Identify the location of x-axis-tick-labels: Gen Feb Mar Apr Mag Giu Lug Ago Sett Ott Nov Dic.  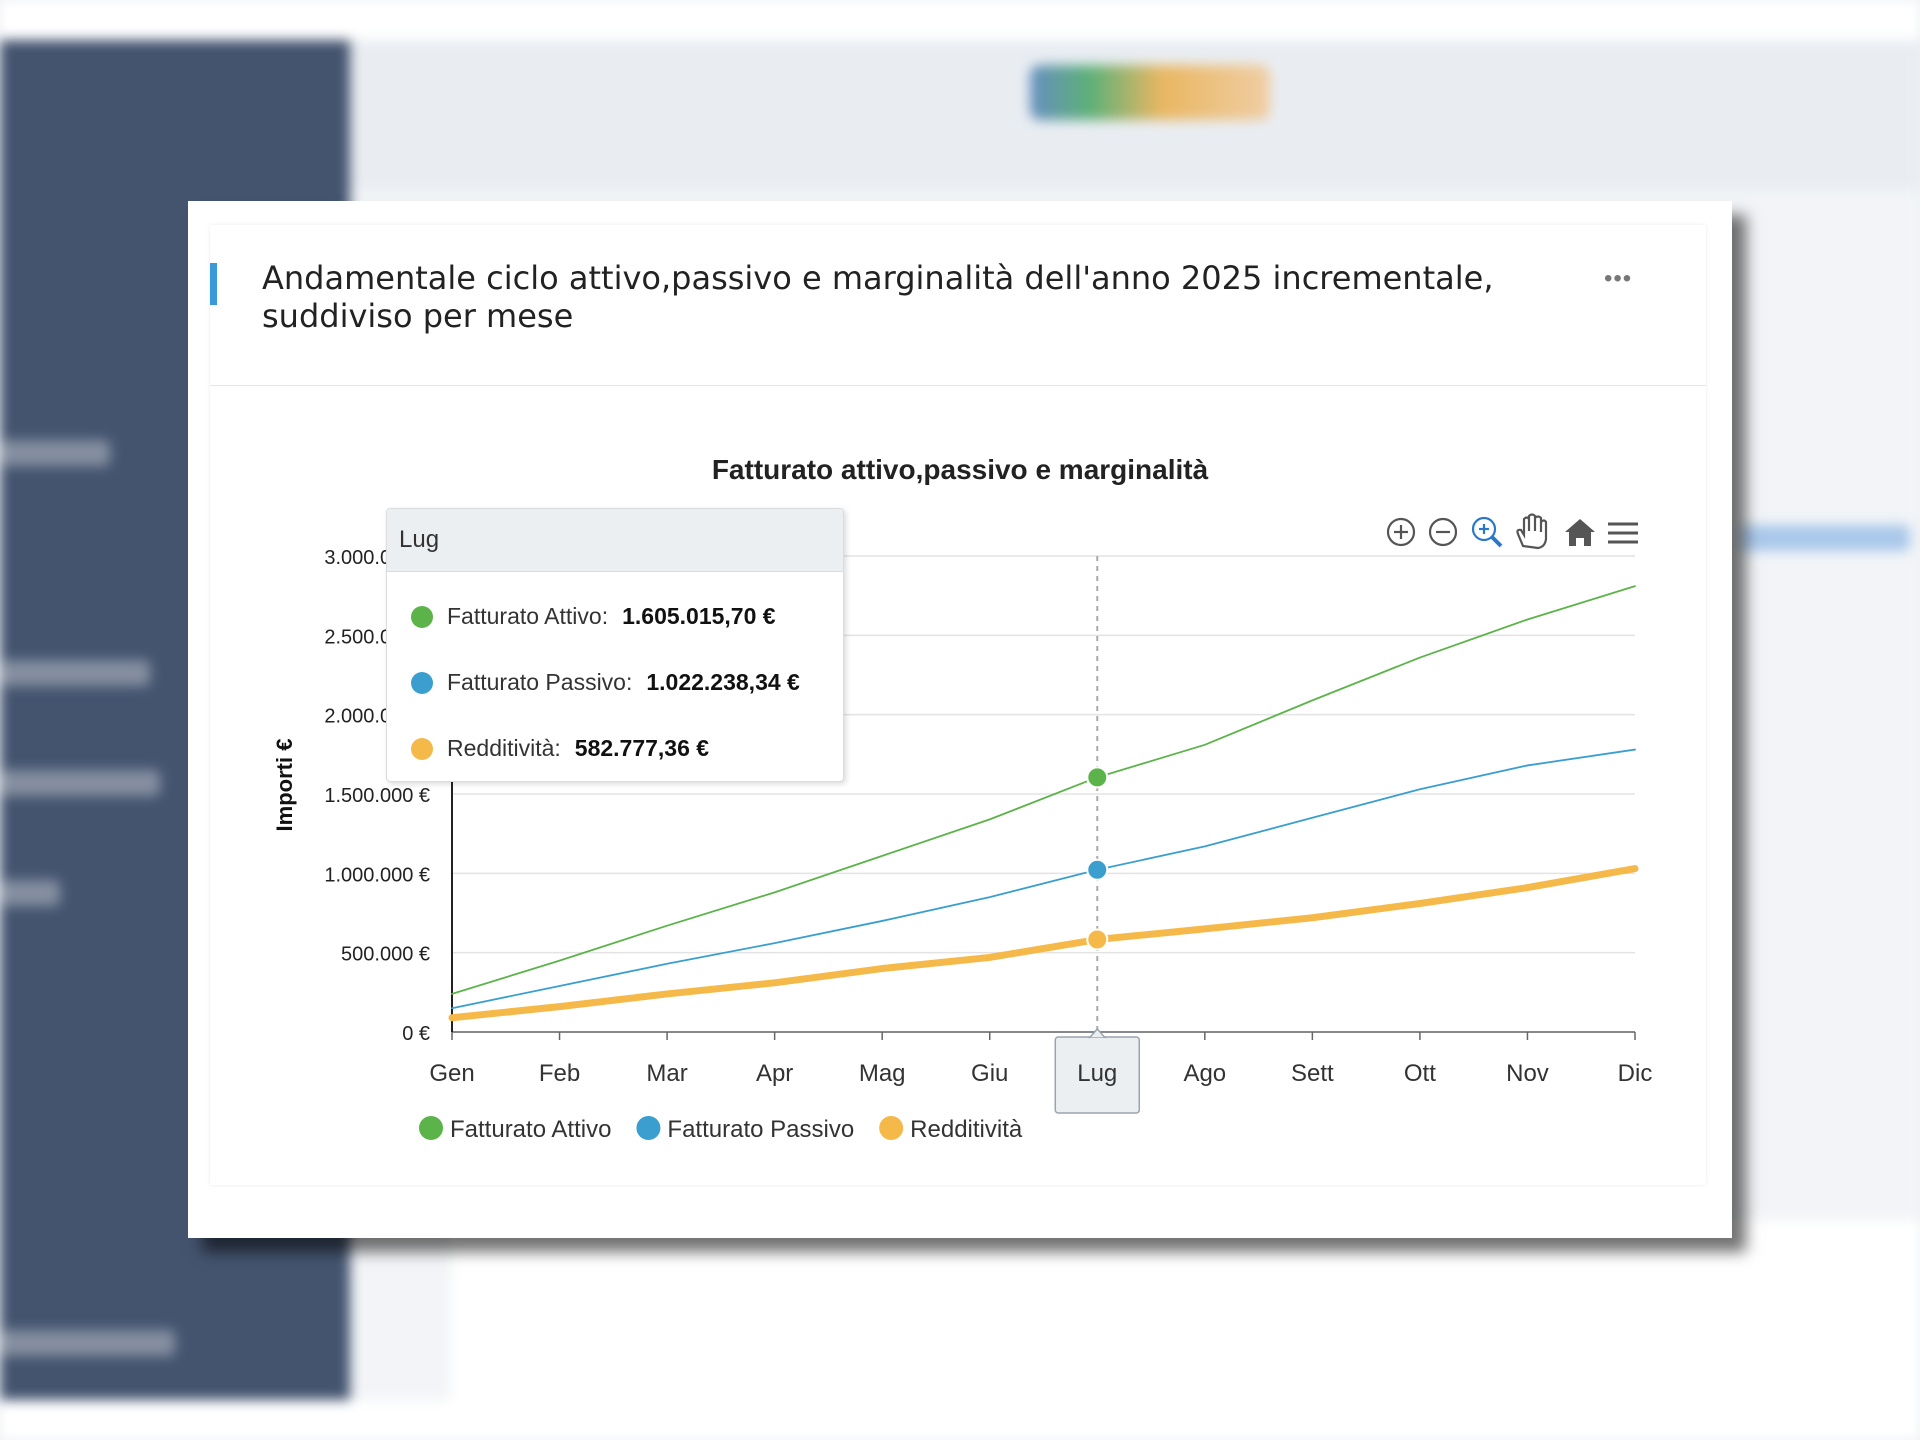
(1041, 1070).